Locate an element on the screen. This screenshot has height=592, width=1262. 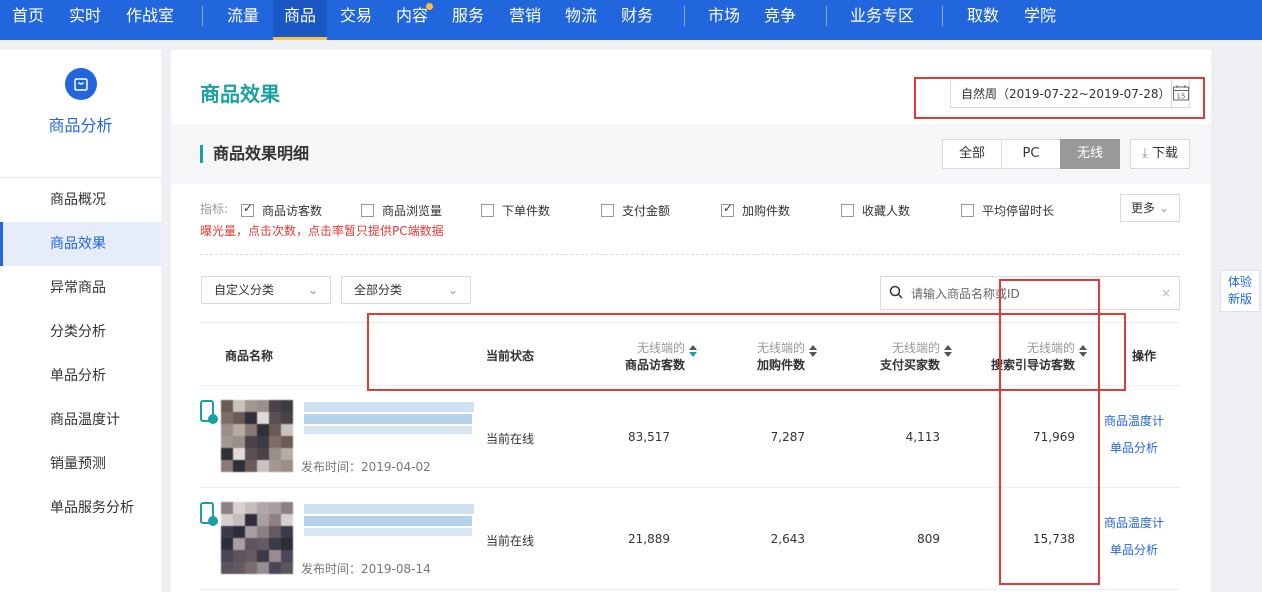
metric-visitors-checkbox: 商品访客数 is located at coordinates (282, 210).